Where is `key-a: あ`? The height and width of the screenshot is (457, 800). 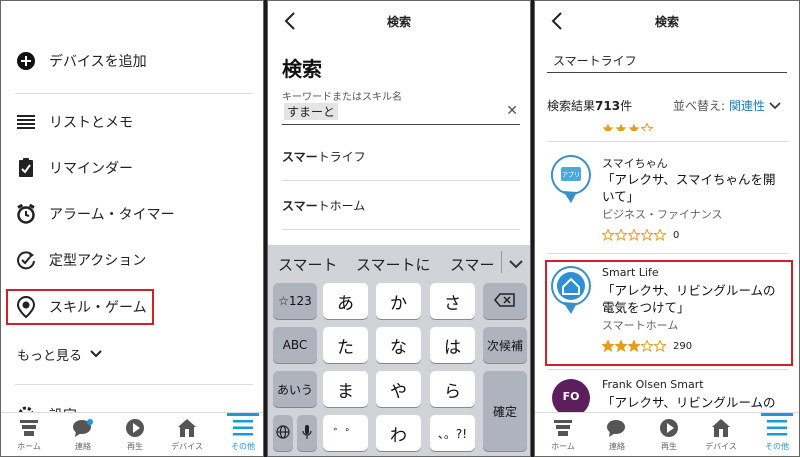
key-a: あ is located at coordinates (345, 301).